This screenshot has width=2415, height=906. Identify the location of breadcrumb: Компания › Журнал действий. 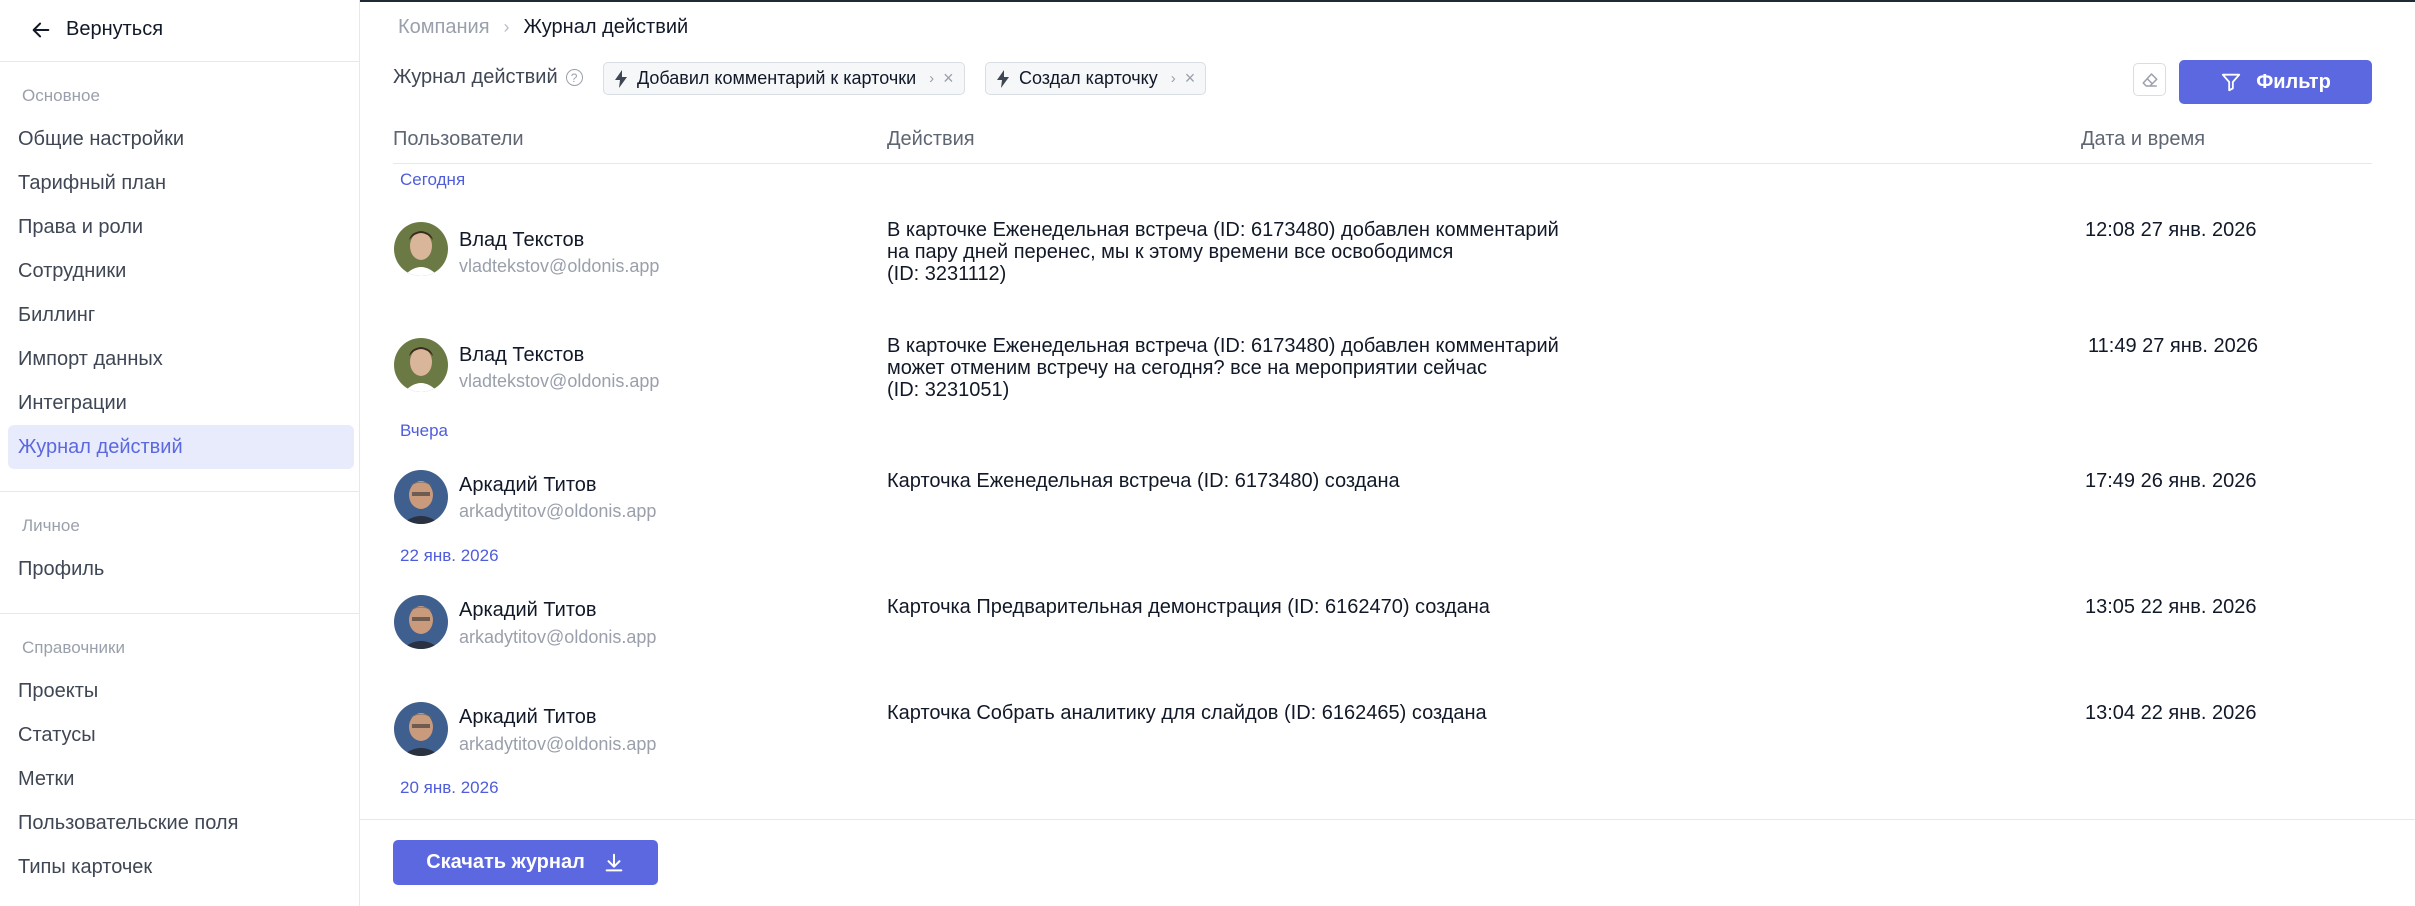
(543, 27).